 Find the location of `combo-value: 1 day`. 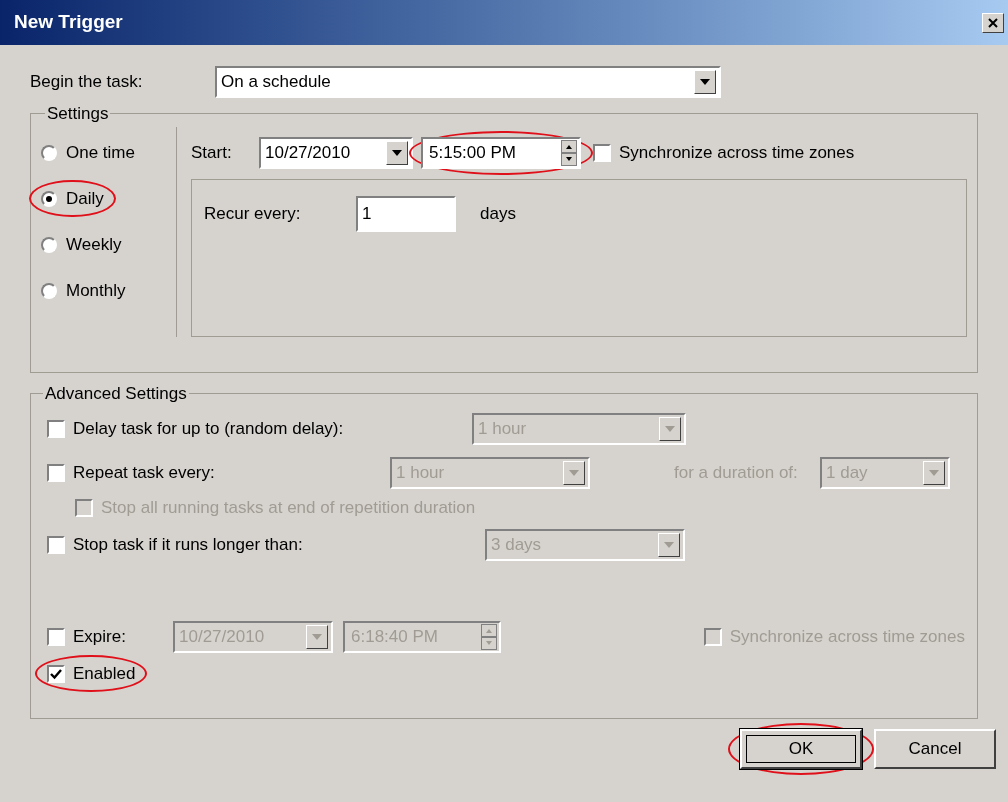

combo-value: 1 day is located at coordinates (847, 472).